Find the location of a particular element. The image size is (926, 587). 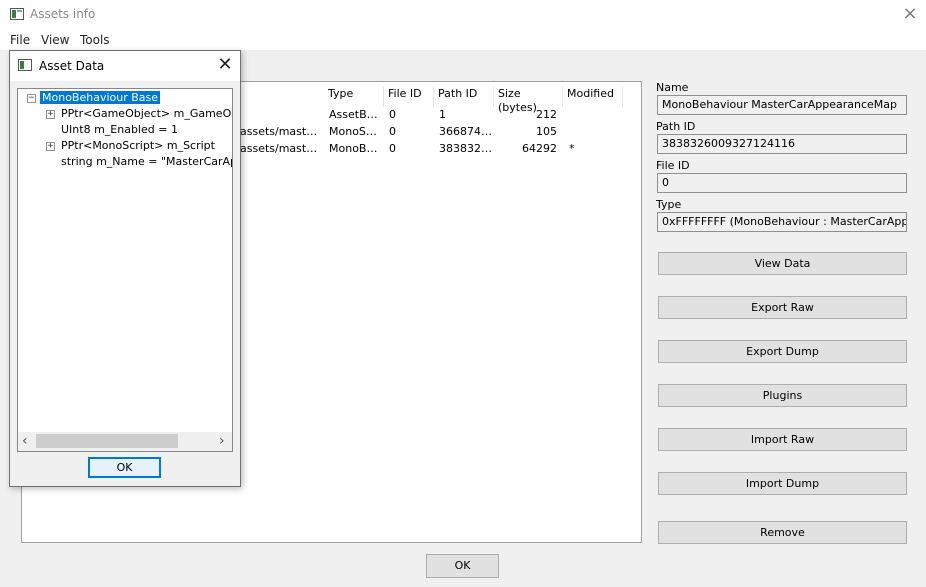

path-id-label: Path ID is located at coordinates (676, 126).